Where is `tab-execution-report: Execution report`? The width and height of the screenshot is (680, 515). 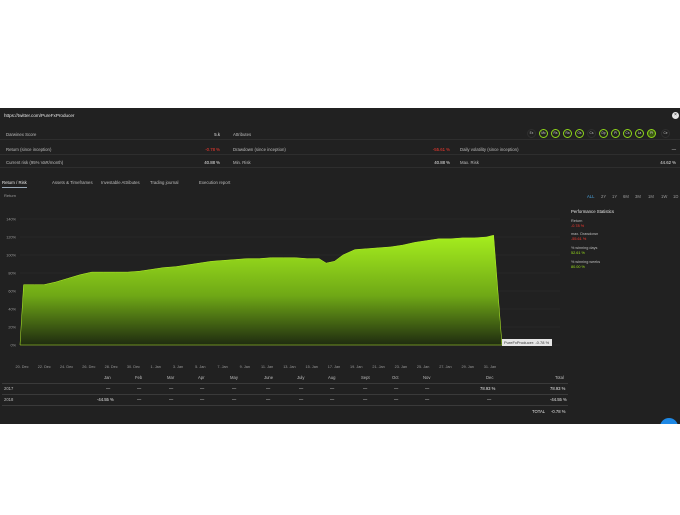
tab-execution-report: Execution report is located at coordinates (214, 183).